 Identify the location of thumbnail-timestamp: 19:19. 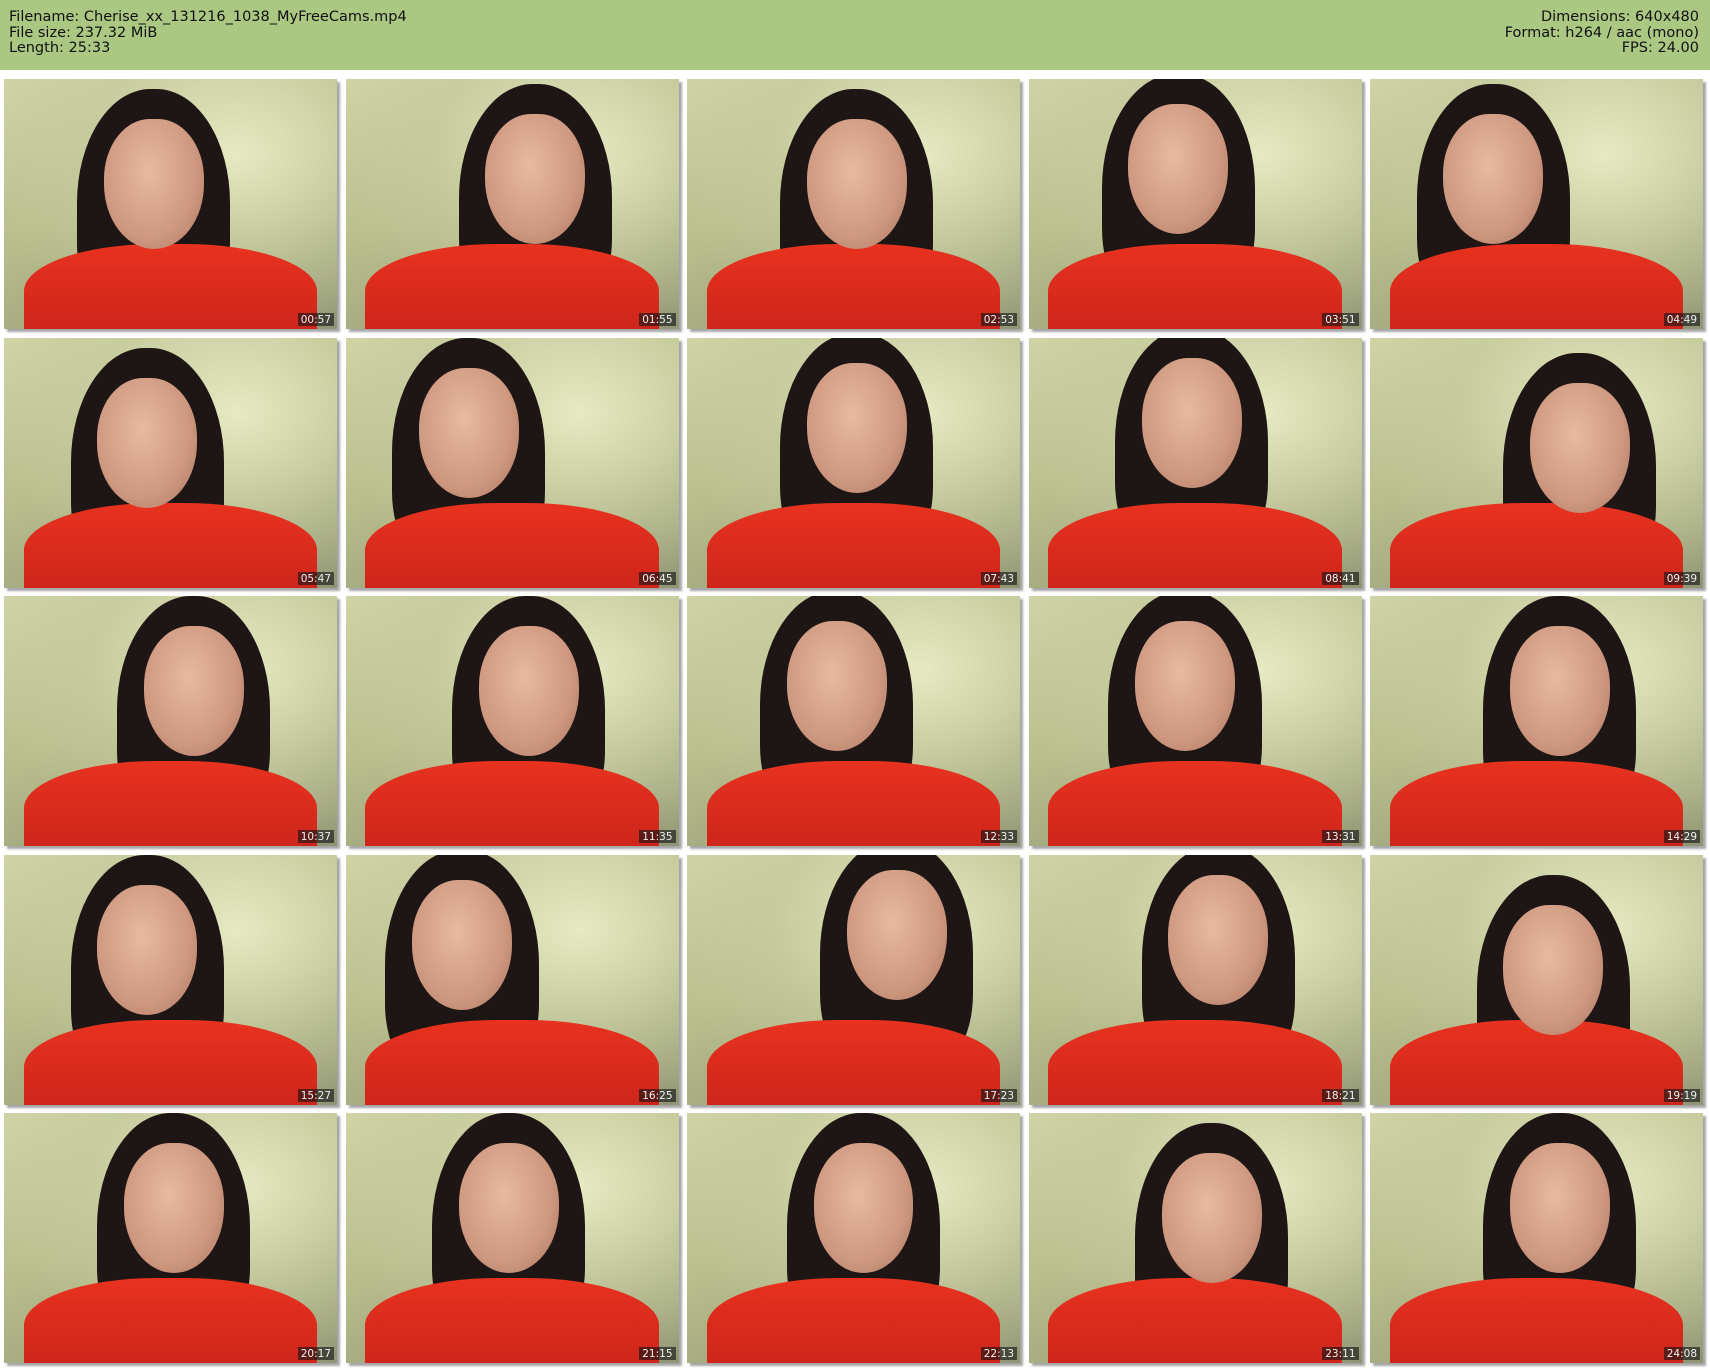
(1681, 1095).